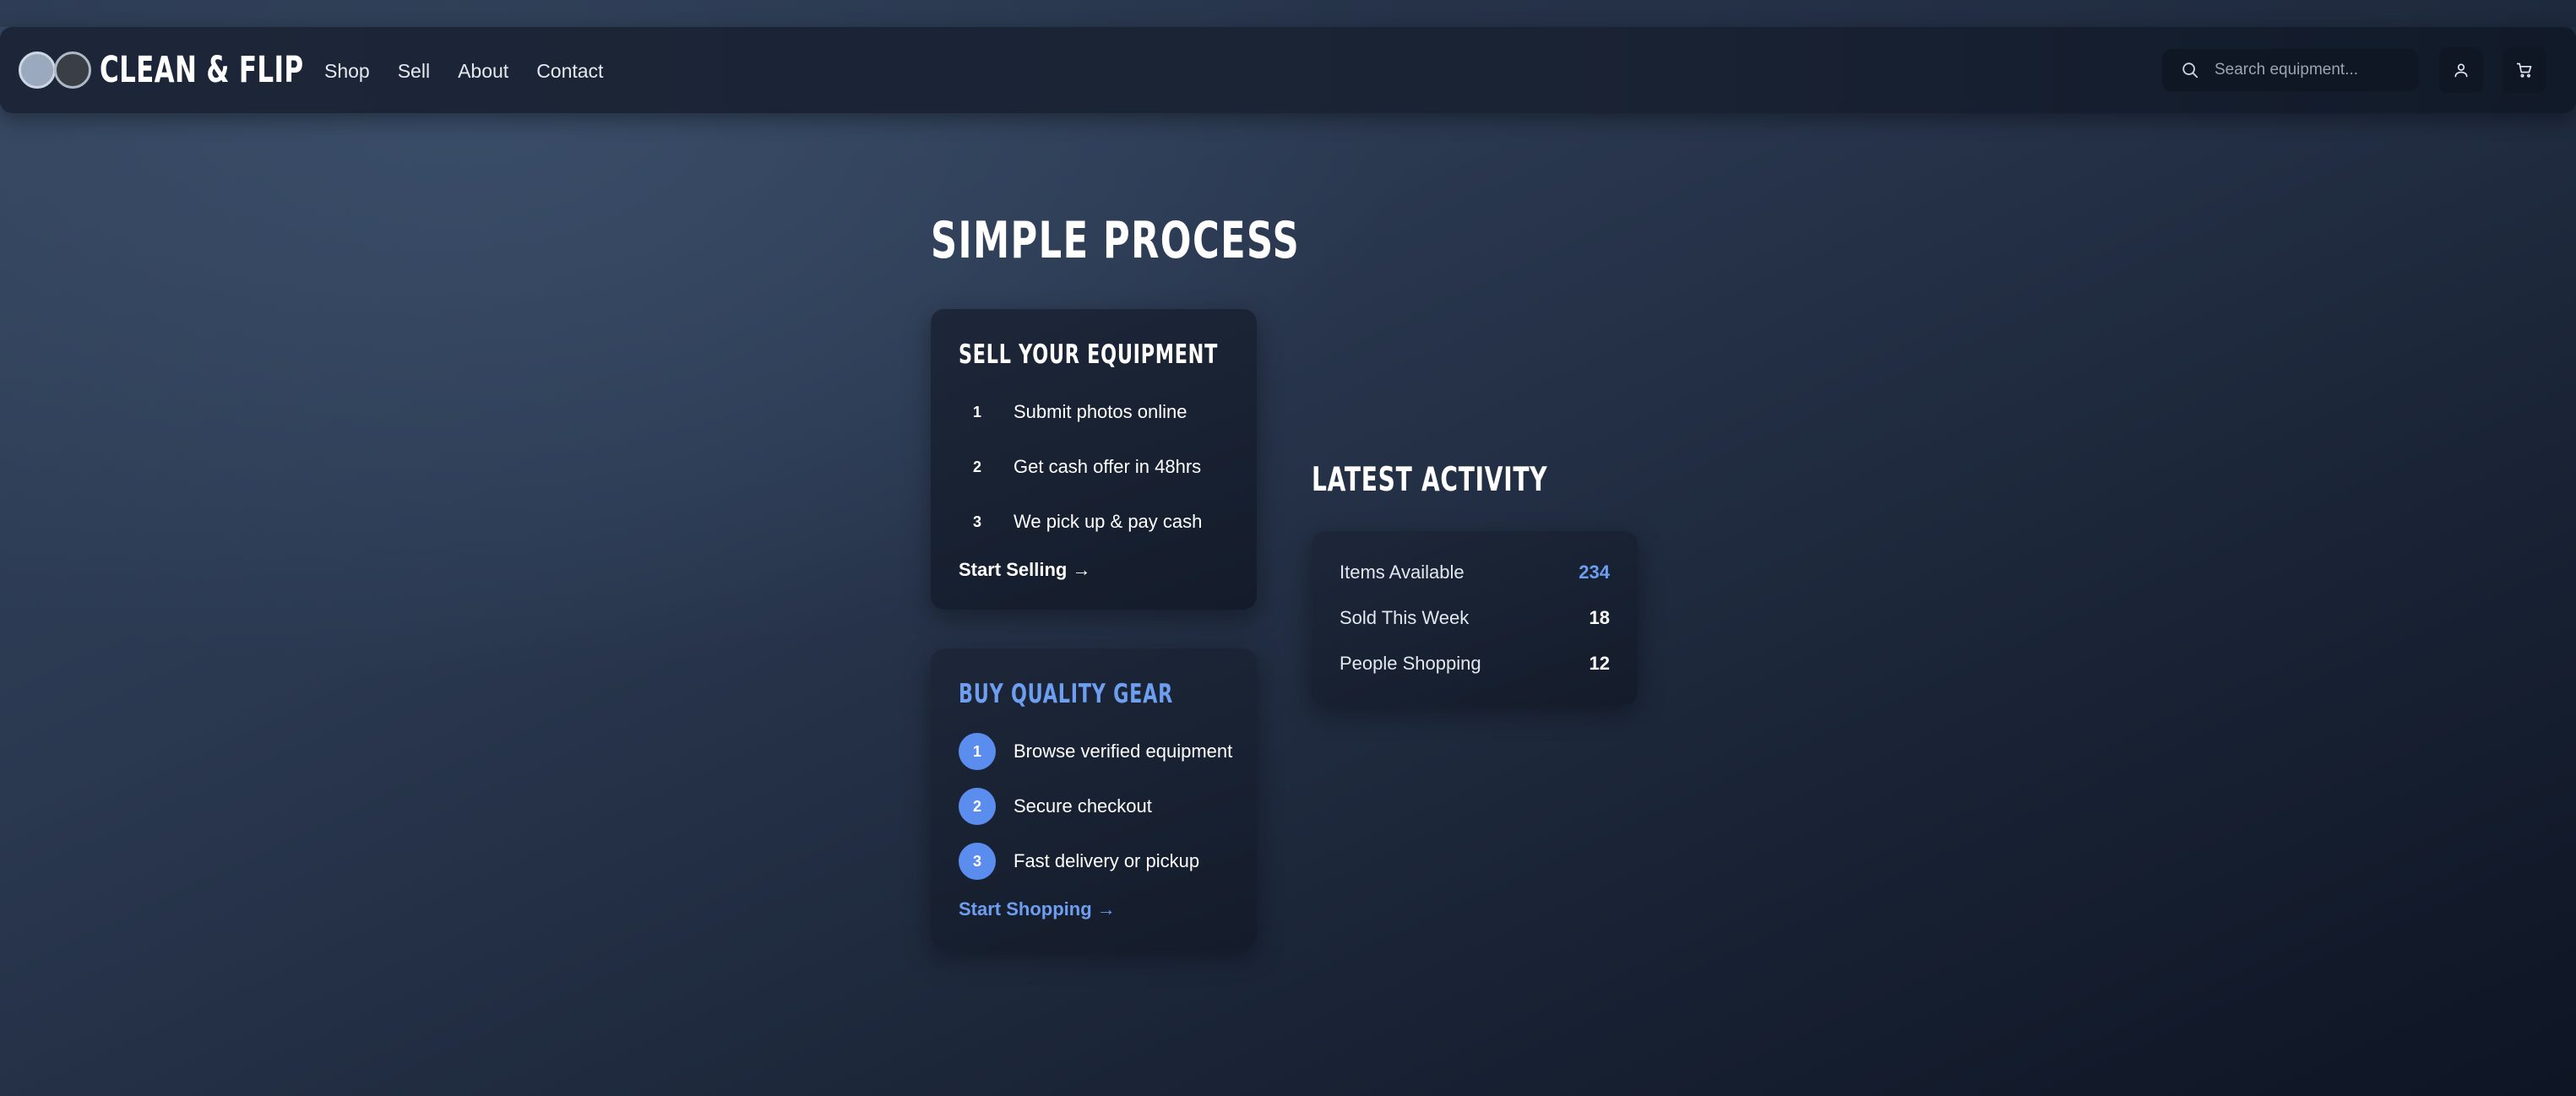  I want to click on stat-label: Items Available, so click(1402, 572).